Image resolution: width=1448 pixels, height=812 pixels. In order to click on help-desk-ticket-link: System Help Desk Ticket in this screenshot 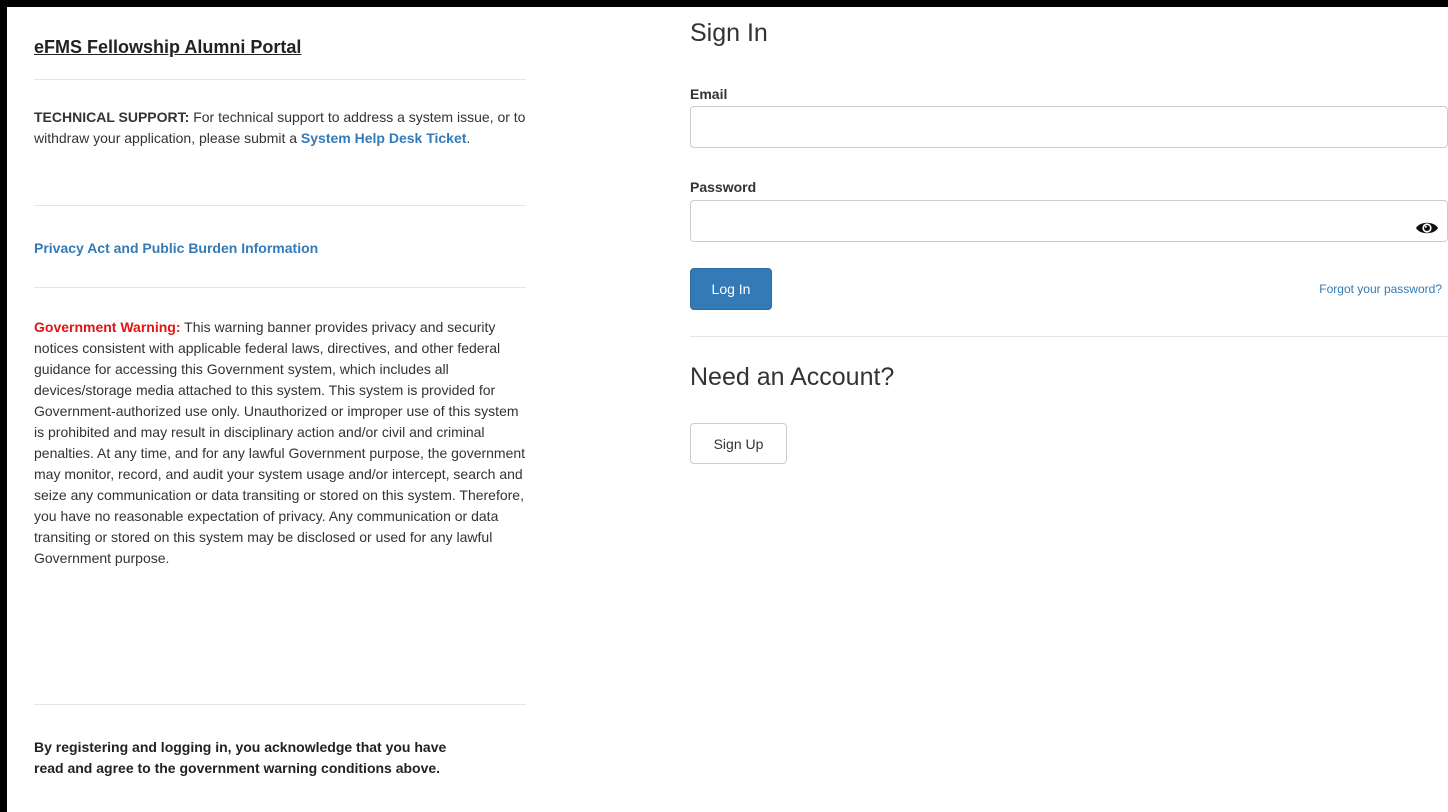, I will do `click(384, 138)`.